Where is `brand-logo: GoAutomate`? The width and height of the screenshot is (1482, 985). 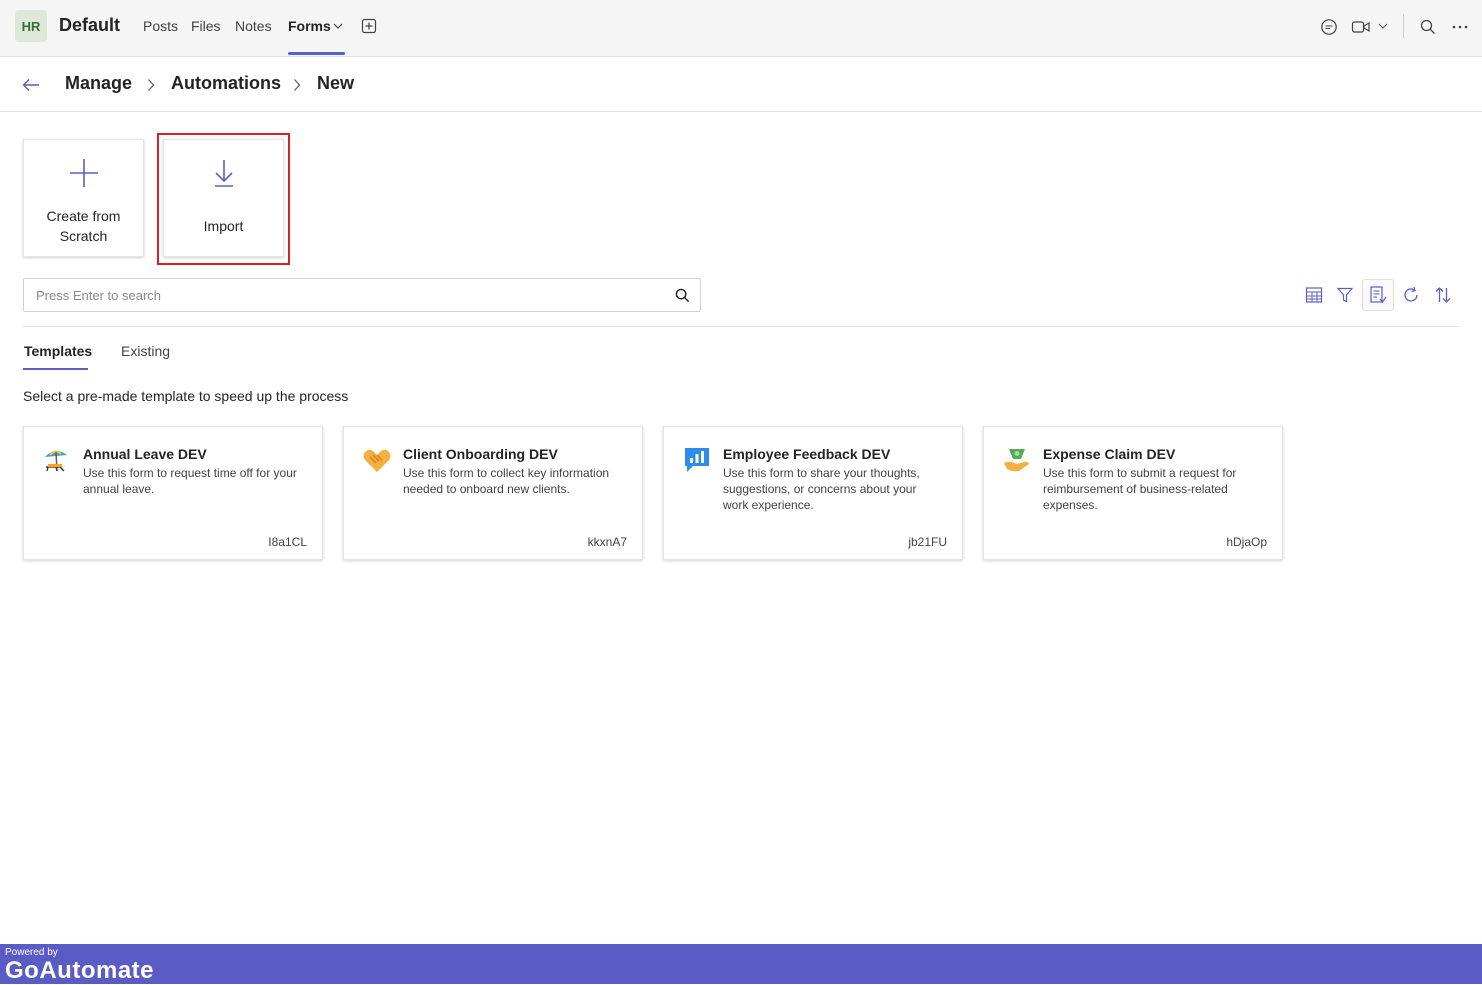 brand-logo: GoAutomate is located at coordinates (79, 971).